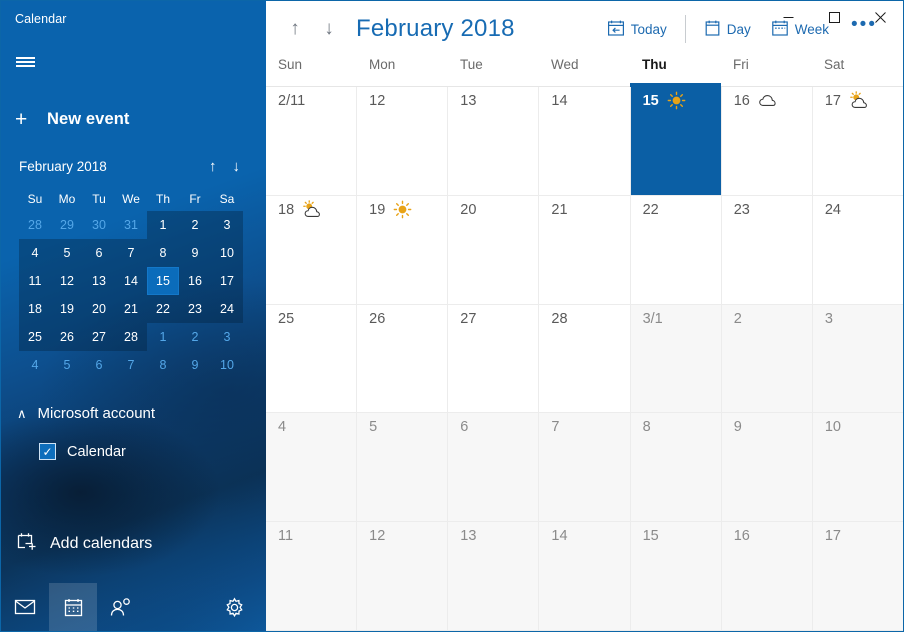 The height and width of the screenshot is (632, 904). What do you see at coordinates (99, 309) in the screenshot?
I see `mini-calendar-day-cell: 20` at bounding box center [99, 309].